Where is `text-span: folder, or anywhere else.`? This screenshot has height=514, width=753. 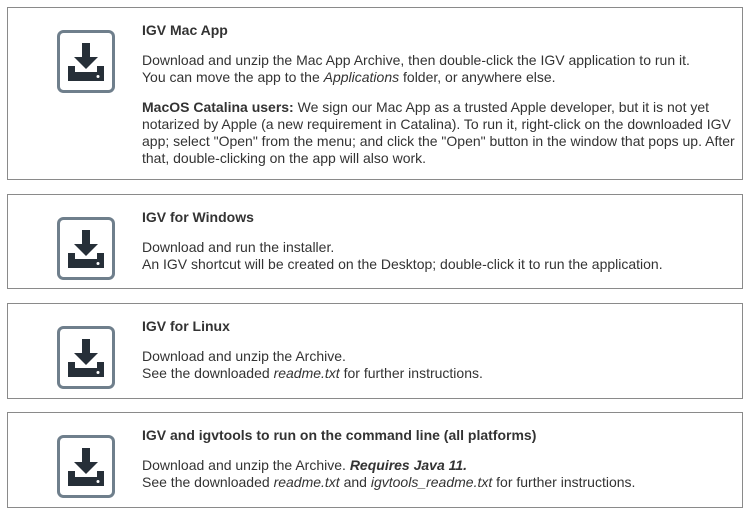 text-span: folder, or anywhere else. is located at coordinates (477, 77).